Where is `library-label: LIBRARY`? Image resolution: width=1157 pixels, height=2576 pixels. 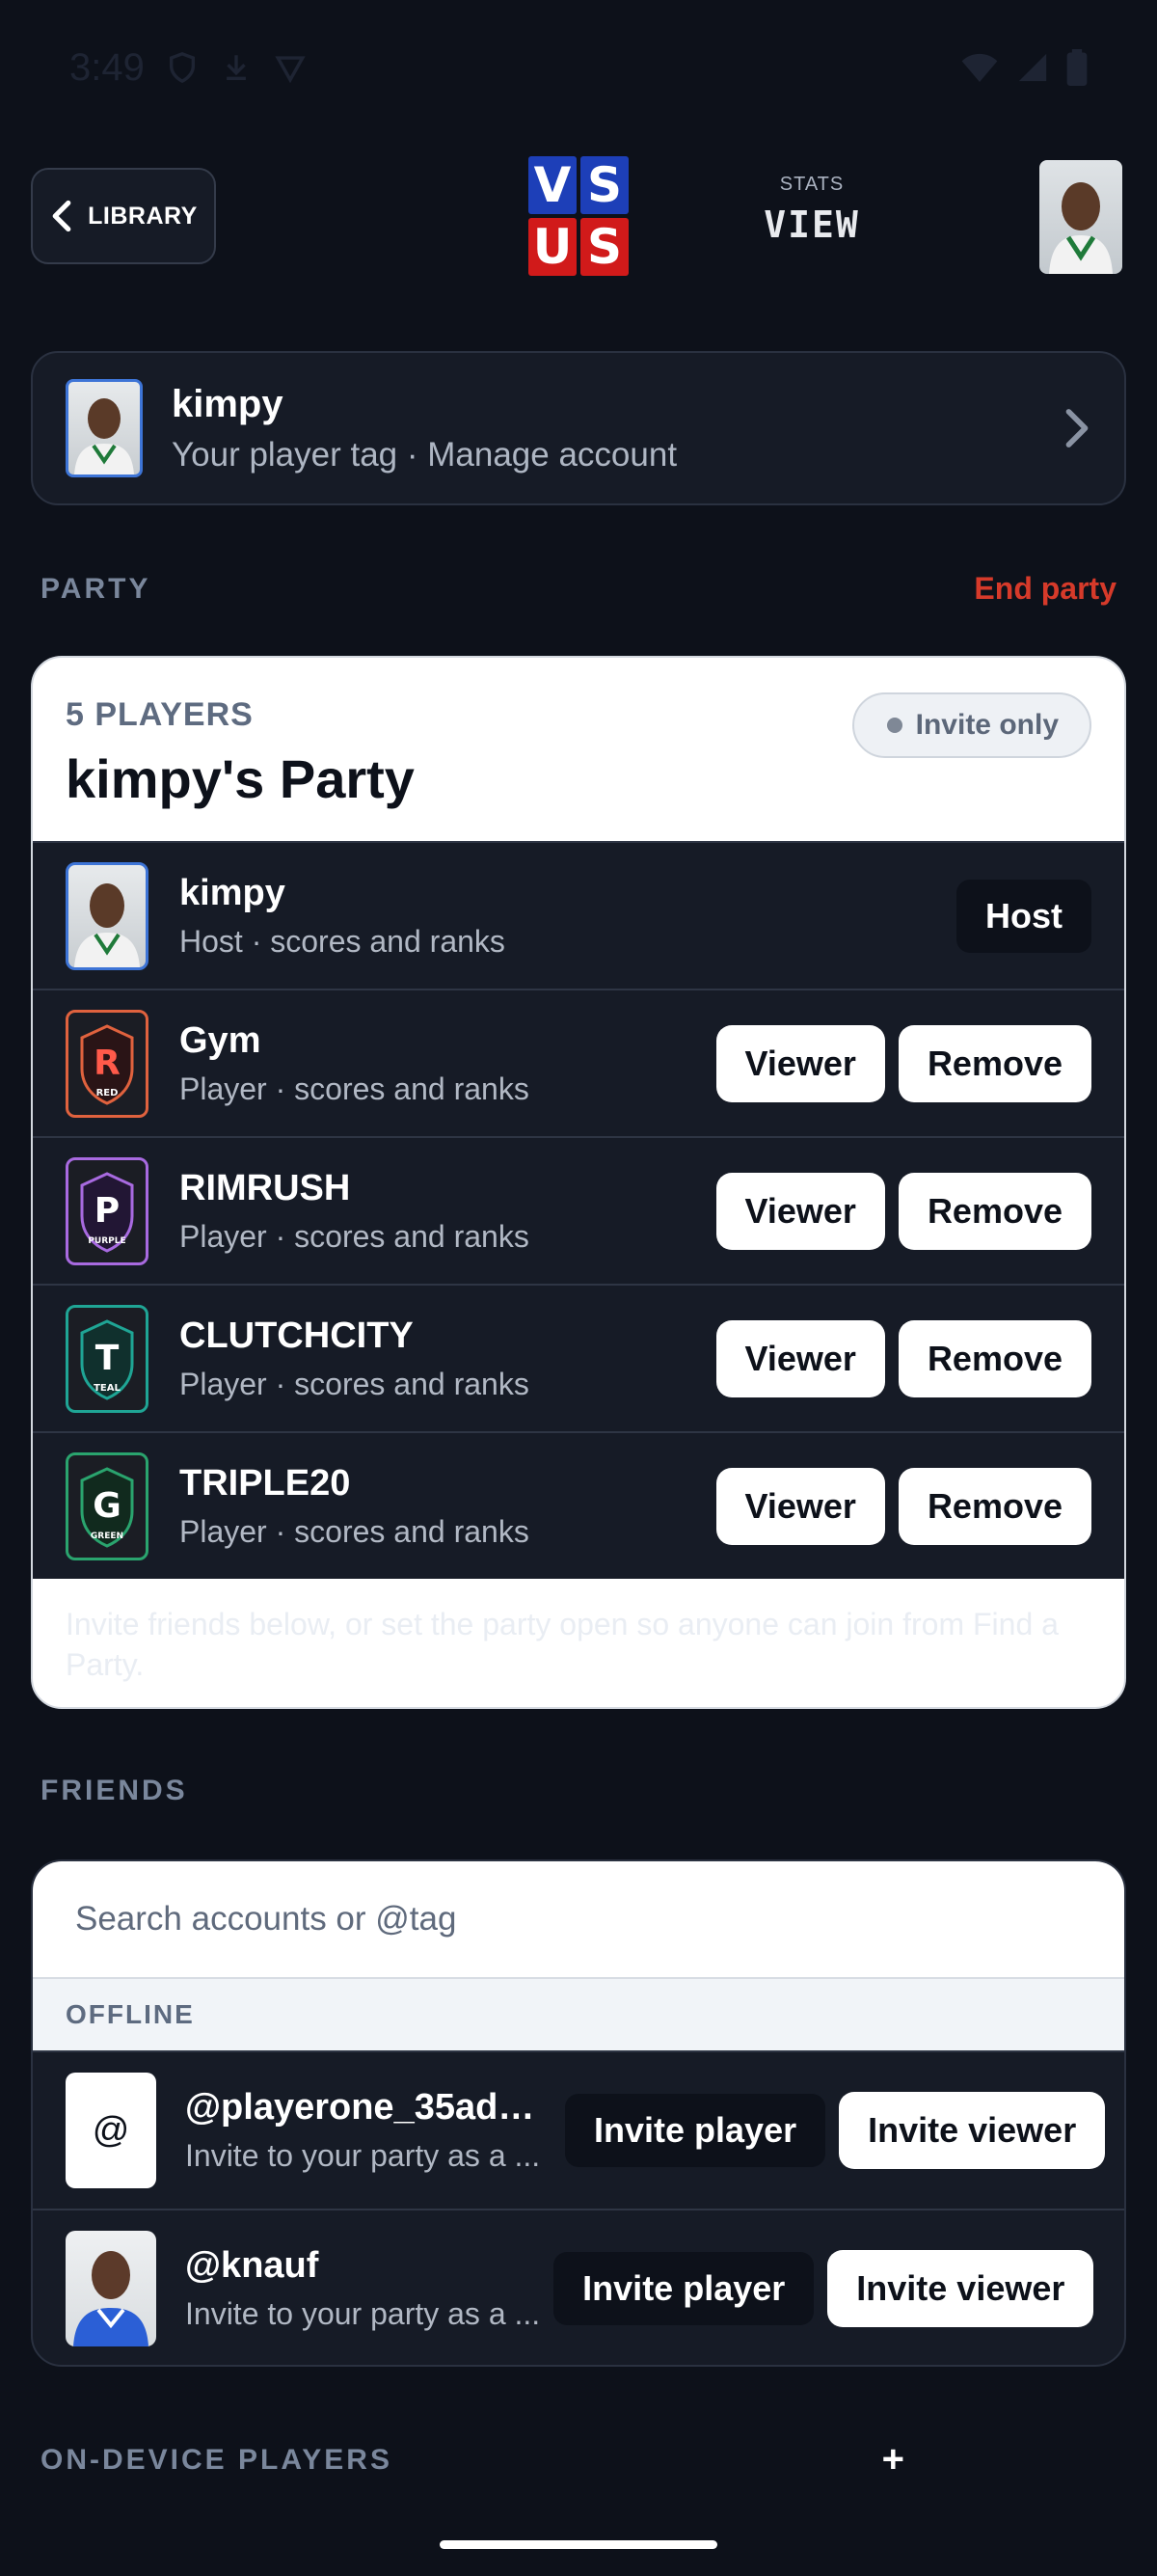
library-label: LIBRARY is located at coordinates (143, 216).